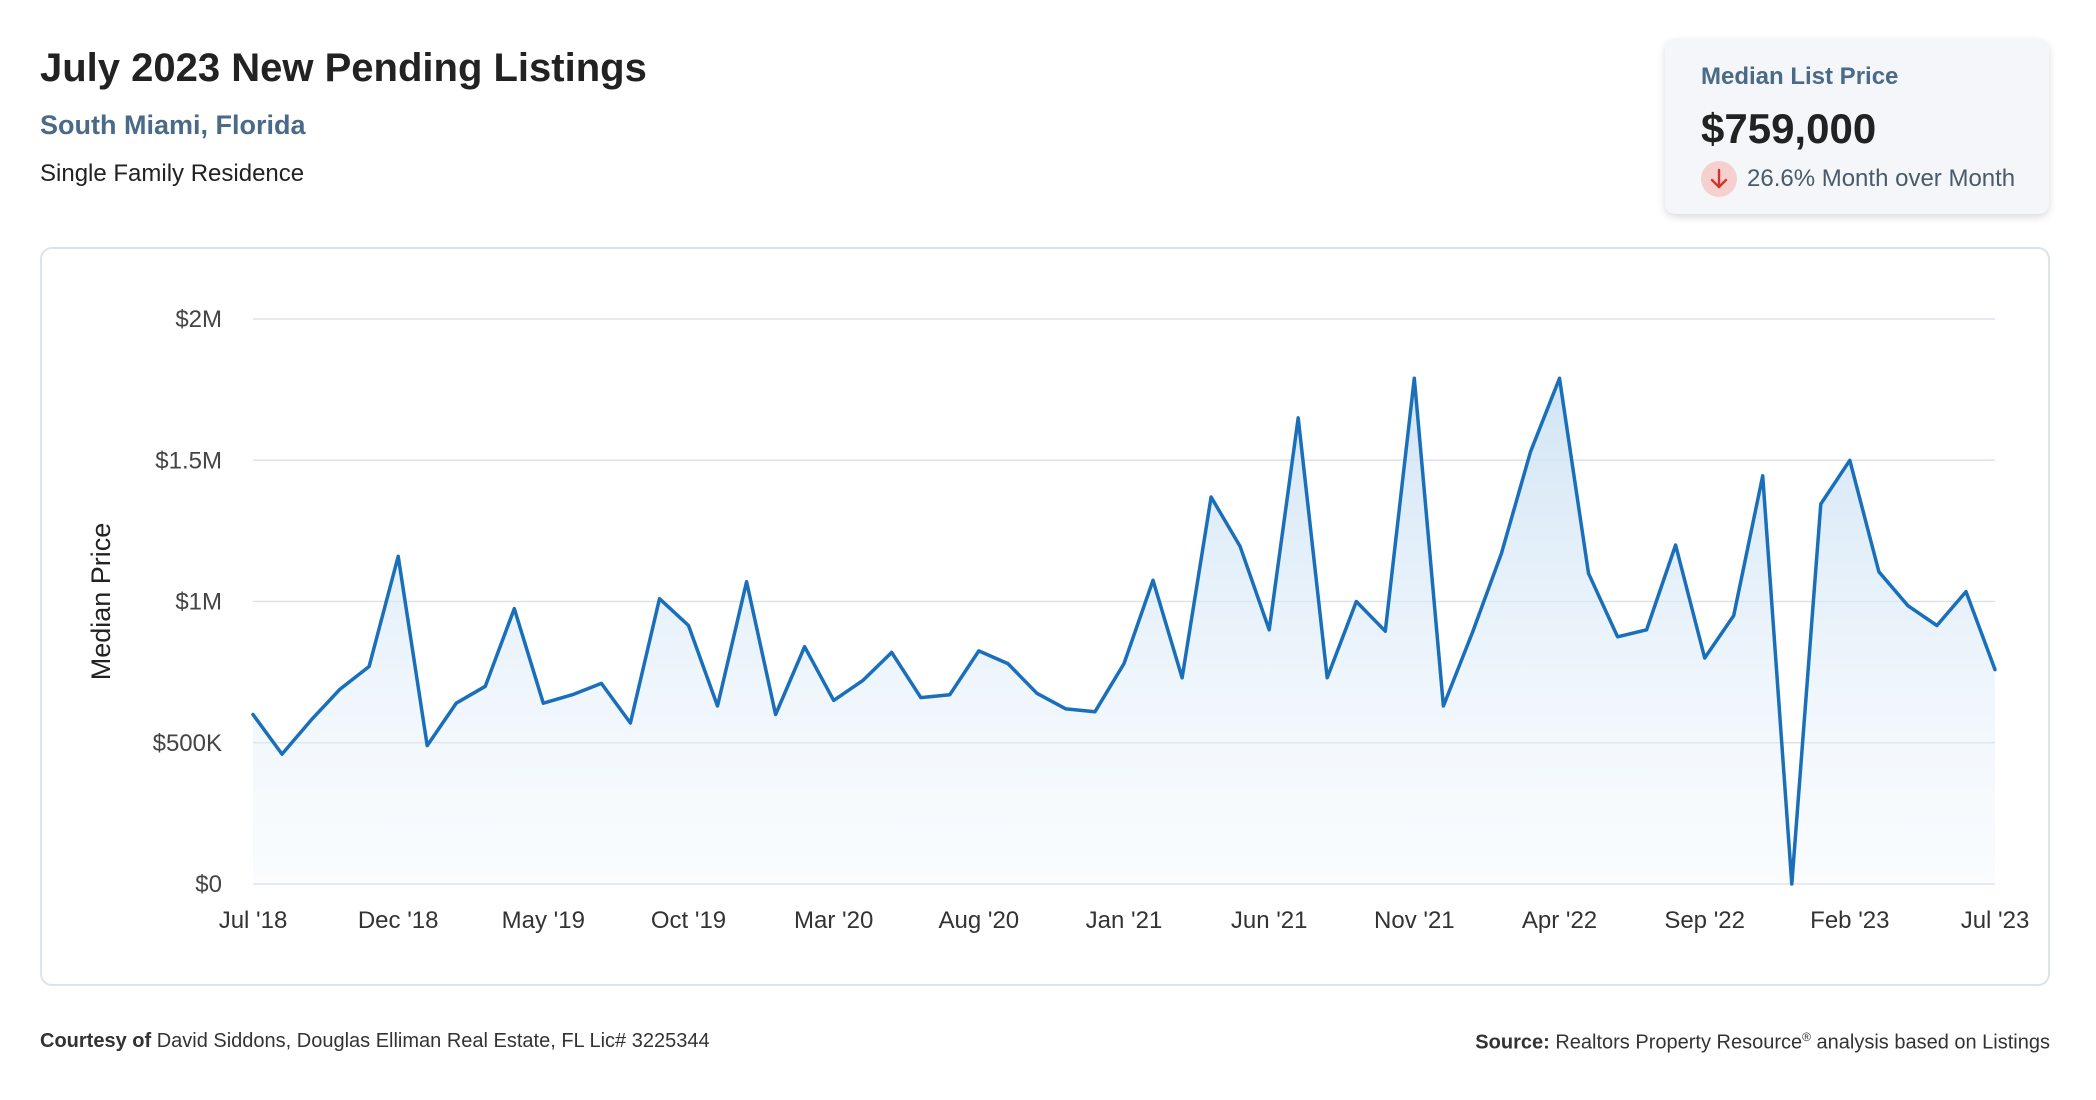  Describe the element at coordinates (101, 602) in the screenshot. I see `y-axis-title: Median Price` at that location.